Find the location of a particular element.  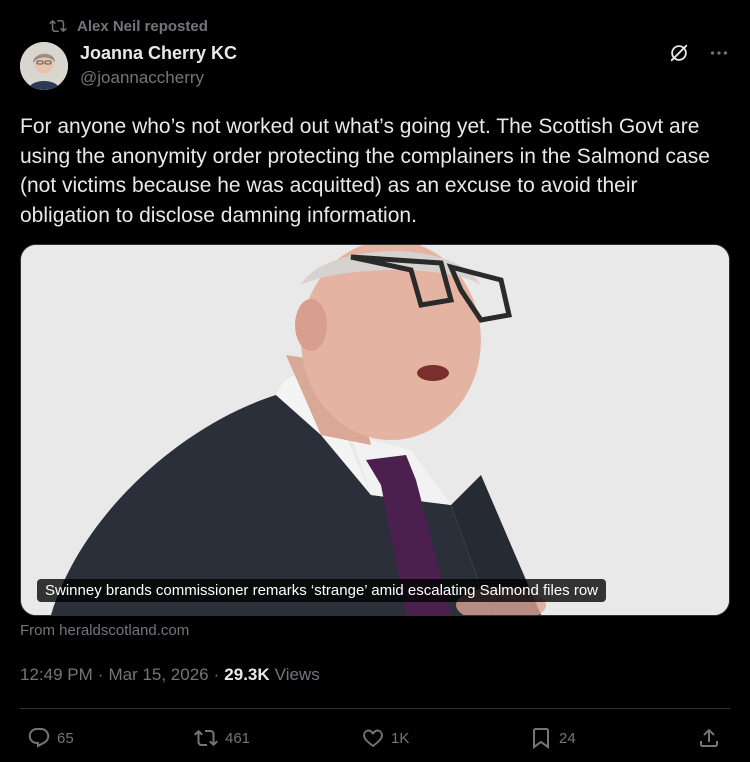

share-icon is located at coordinates (709, 737).